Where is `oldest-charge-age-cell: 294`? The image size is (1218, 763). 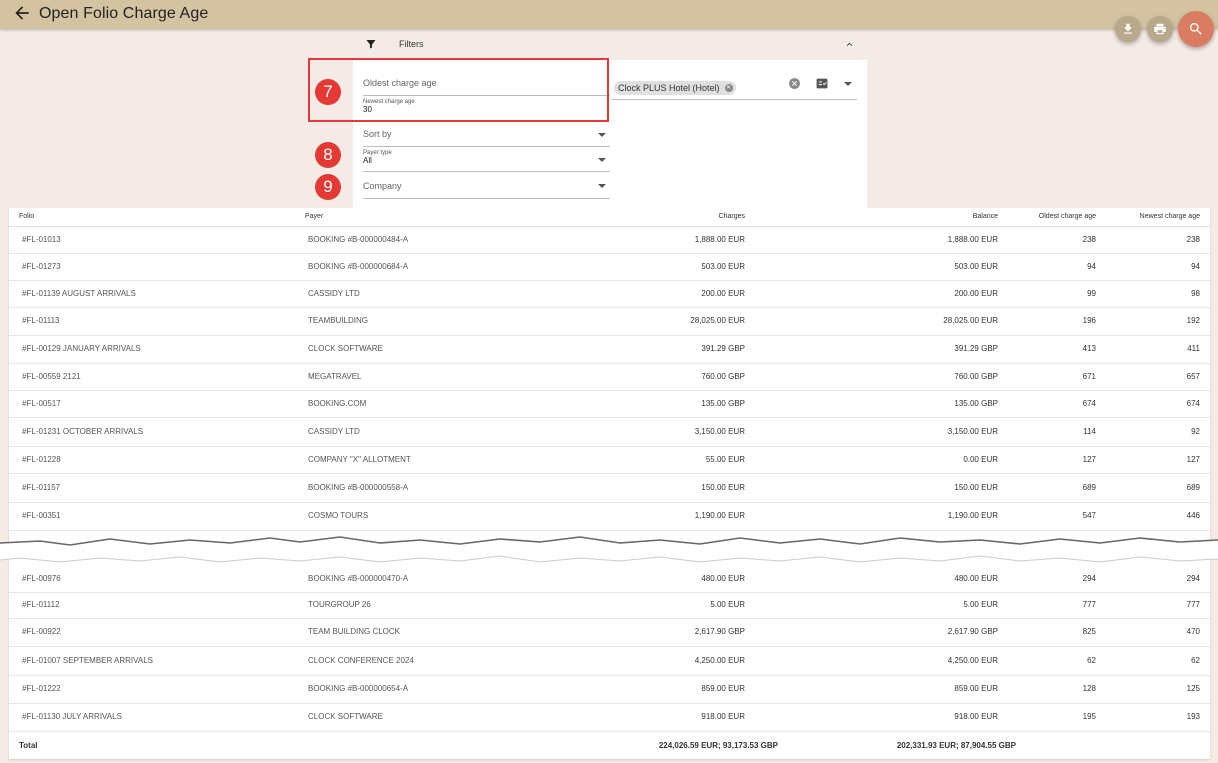 oldest-charge-age-cell: 294 is located at coordinates (1089, 578).